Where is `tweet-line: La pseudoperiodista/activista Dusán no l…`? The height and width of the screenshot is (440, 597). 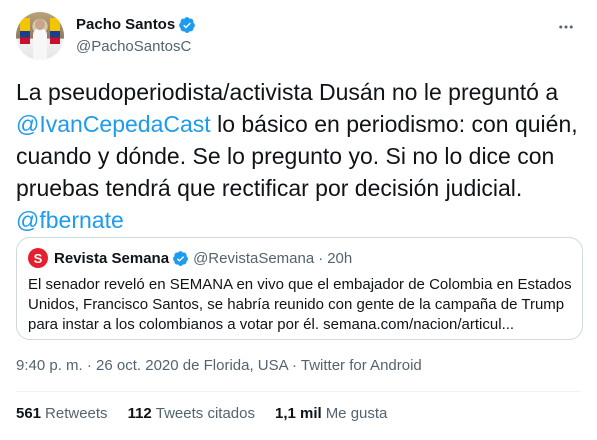 tweet-line: La pseudoperiodista/activista Dusán no l… is located at coordinates (287, 92).